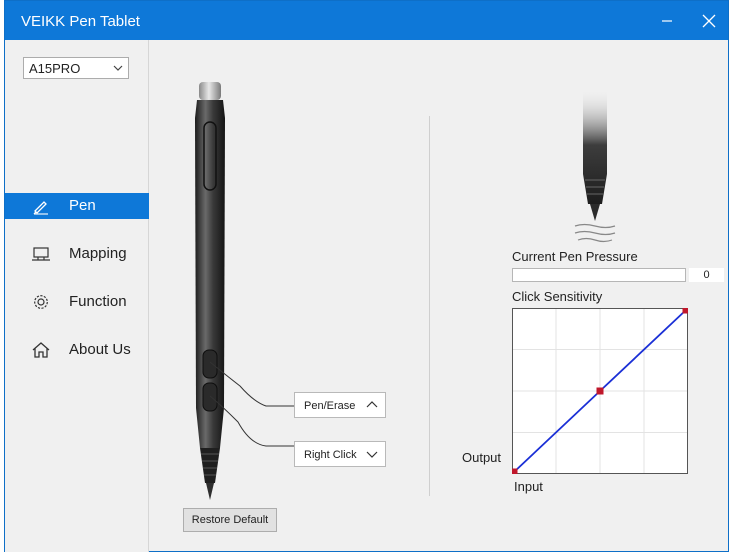  What do you see at coordinates (98, 301) in the screenshot?
I see `sidebar-item-label: Function` at bounding box center [98, 301].